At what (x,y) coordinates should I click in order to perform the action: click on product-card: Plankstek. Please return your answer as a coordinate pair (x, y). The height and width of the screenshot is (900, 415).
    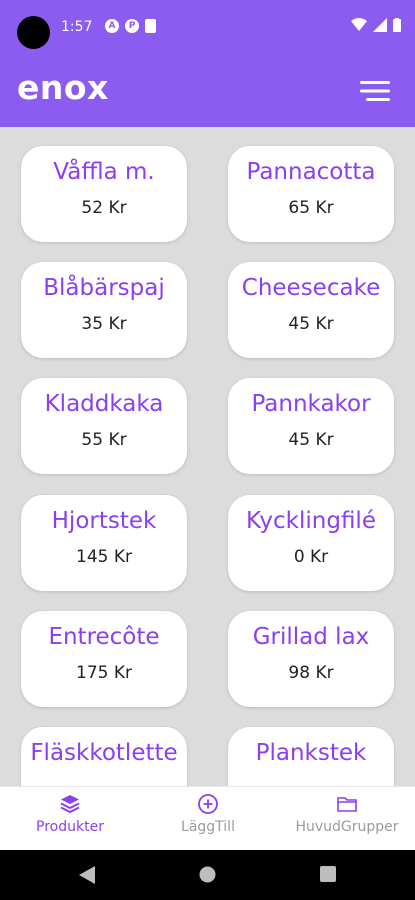
    Looking at the image, I should click on (311, 756).